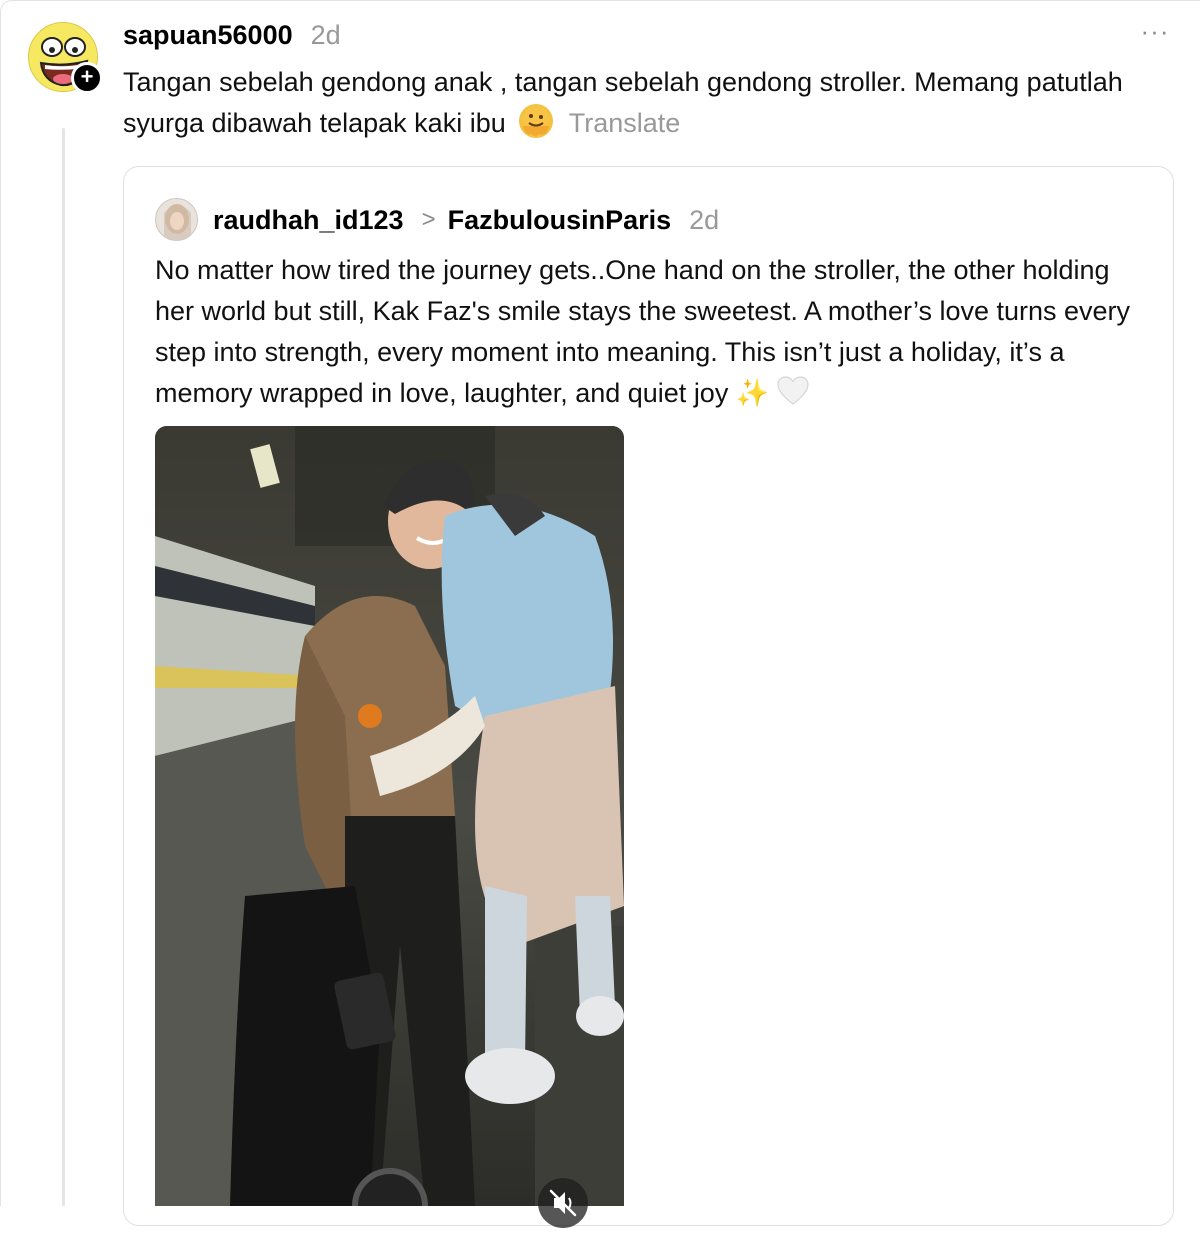  What do you see at coordinates (752, 393) in the screenshot?
I see `sparkles-emoji-icon: ✨` at bounding box center [752, 393].